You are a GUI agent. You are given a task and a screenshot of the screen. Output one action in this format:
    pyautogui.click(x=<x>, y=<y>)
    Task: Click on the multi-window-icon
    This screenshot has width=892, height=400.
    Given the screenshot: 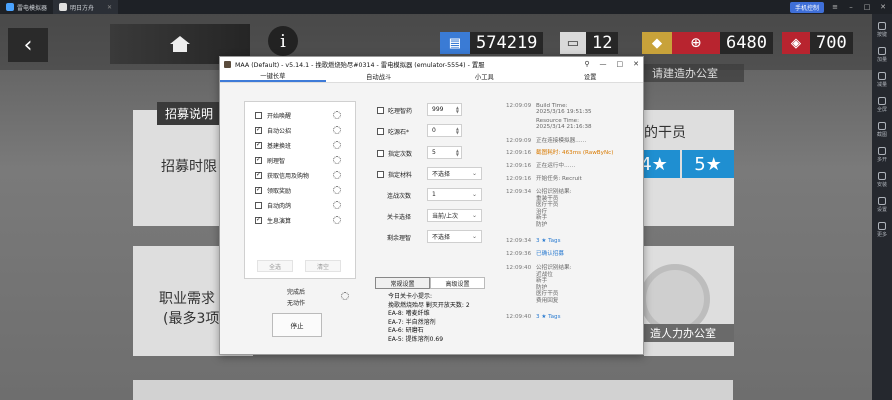 What is the action you would take?
    pyautogui.click(x=881, y=151)
    